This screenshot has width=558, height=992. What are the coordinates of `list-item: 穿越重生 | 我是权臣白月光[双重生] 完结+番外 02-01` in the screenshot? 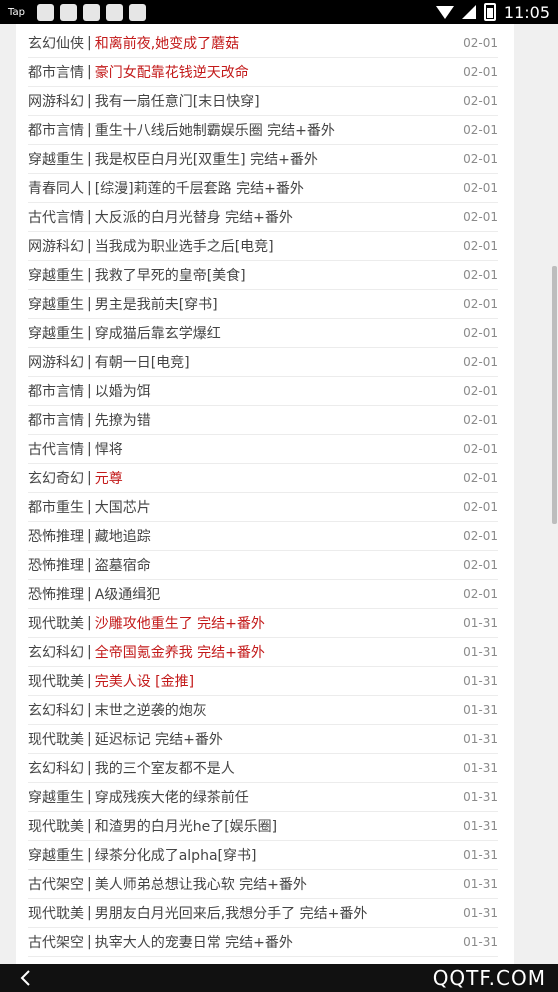 It's located at (263, 159).